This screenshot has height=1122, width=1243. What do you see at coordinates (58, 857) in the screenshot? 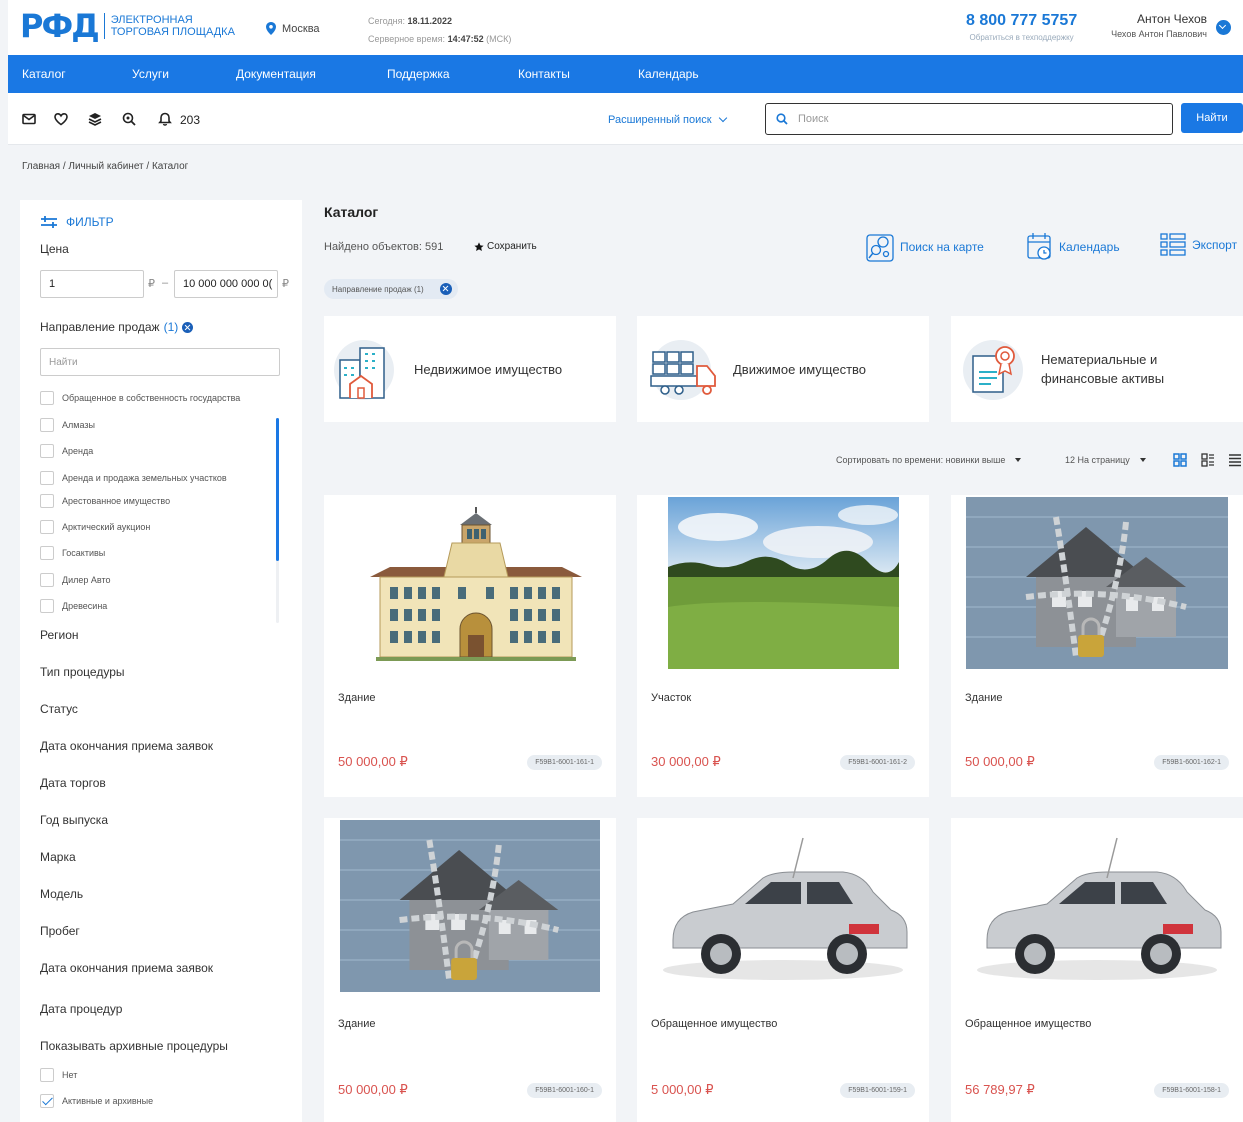
I see `section-brand: Марка` at bounding box center [58, 857].